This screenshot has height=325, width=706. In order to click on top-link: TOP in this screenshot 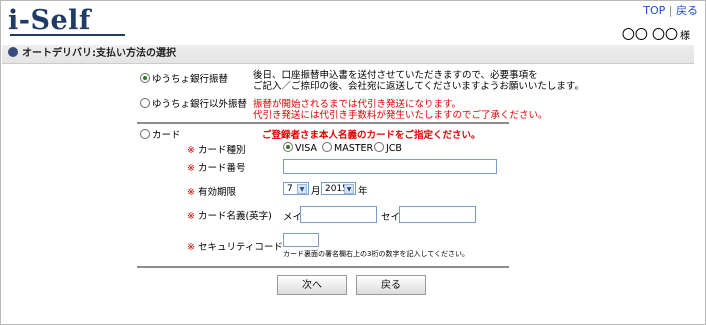, I will do `click(654, 10)`.